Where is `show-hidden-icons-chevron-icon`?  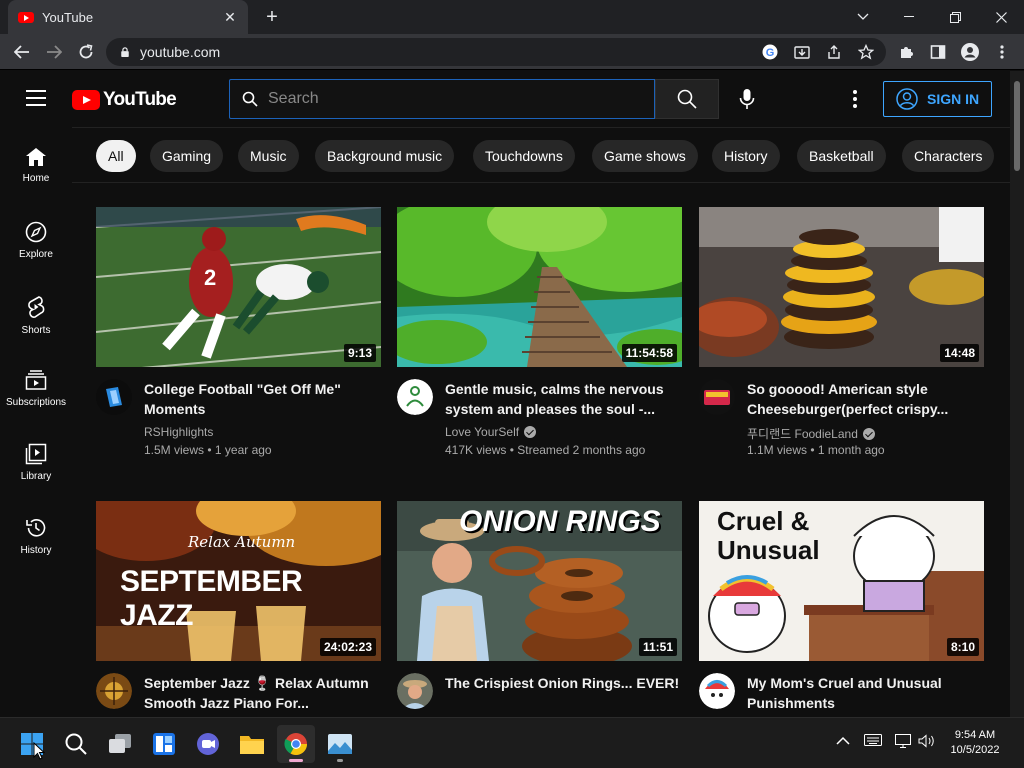
show-hidden-icons-chevron-icon is located at coordinates (843, 741).